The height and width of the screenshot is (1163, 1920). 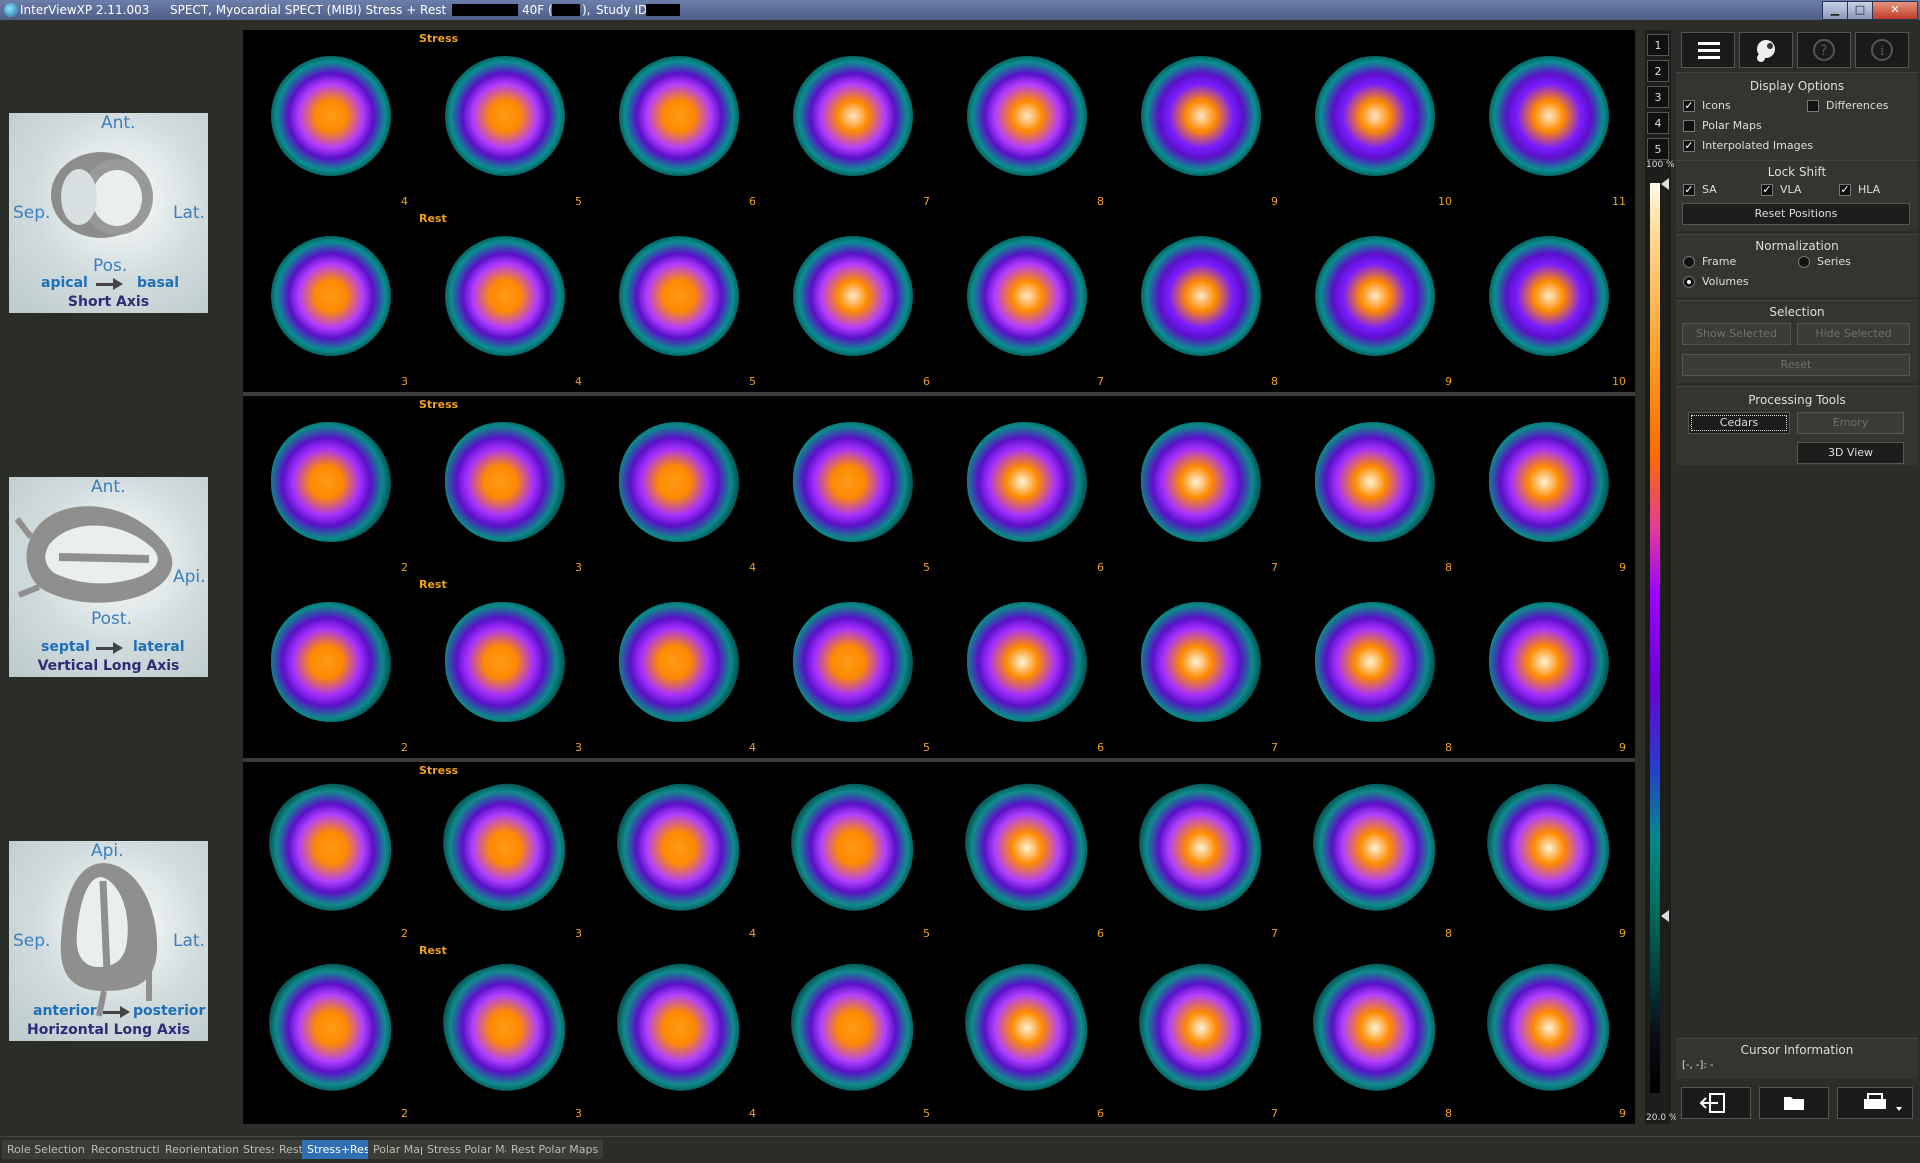 I want to click on help-button: ?, so click(x=1824, y=50).